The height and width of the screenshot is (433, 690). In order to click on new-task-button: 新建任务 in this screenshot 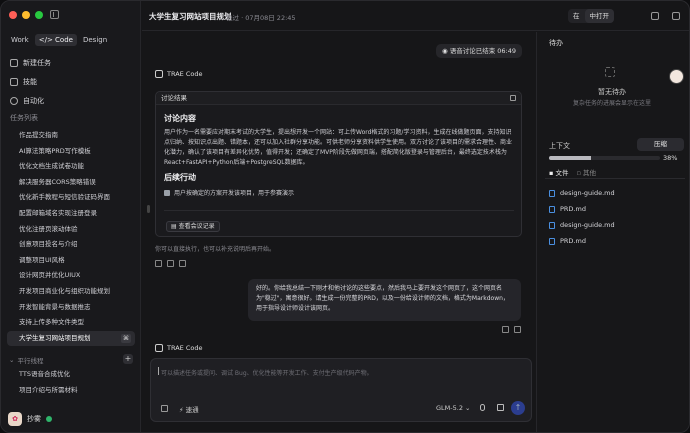, I will do `click(71, 62)`.